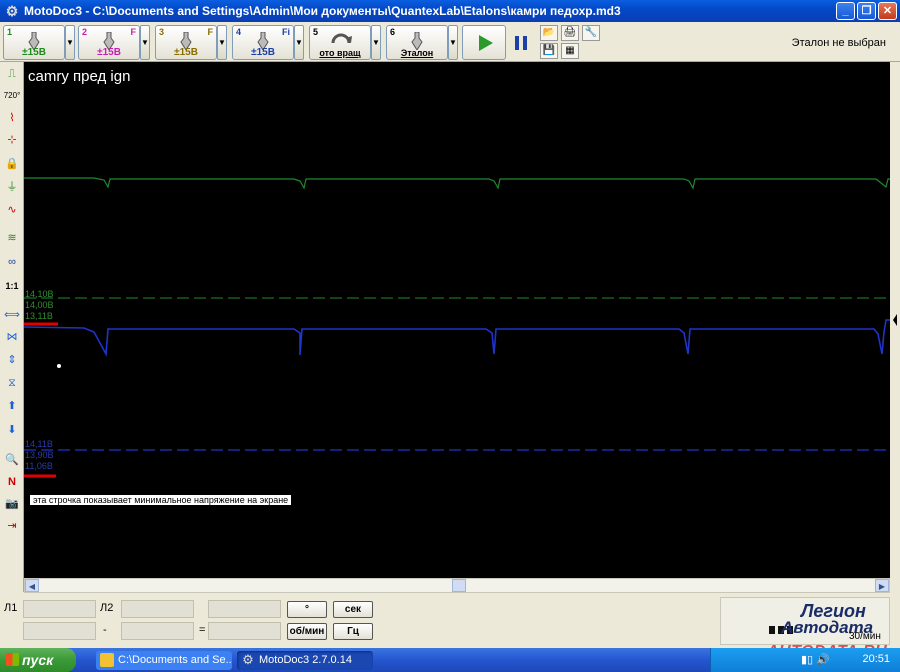 This screenshot has width=900, height=672. Describe the element at coordinates (105, 630) in the screenshot. I see `minus-sign: -` at that location.